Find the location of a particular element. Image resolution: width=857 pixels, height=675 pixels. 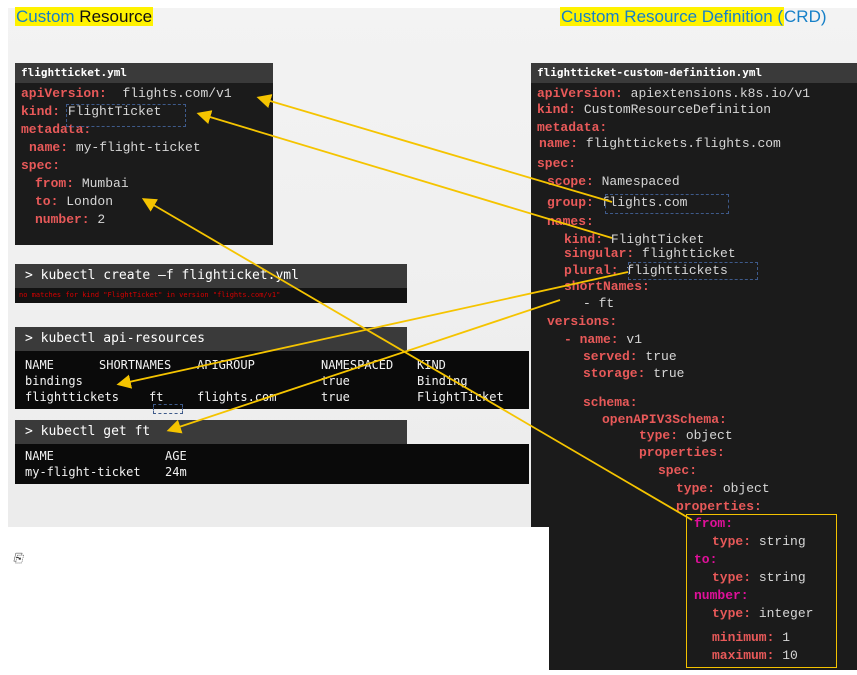

table-cell: Binding is located at coordinates (442, 381).